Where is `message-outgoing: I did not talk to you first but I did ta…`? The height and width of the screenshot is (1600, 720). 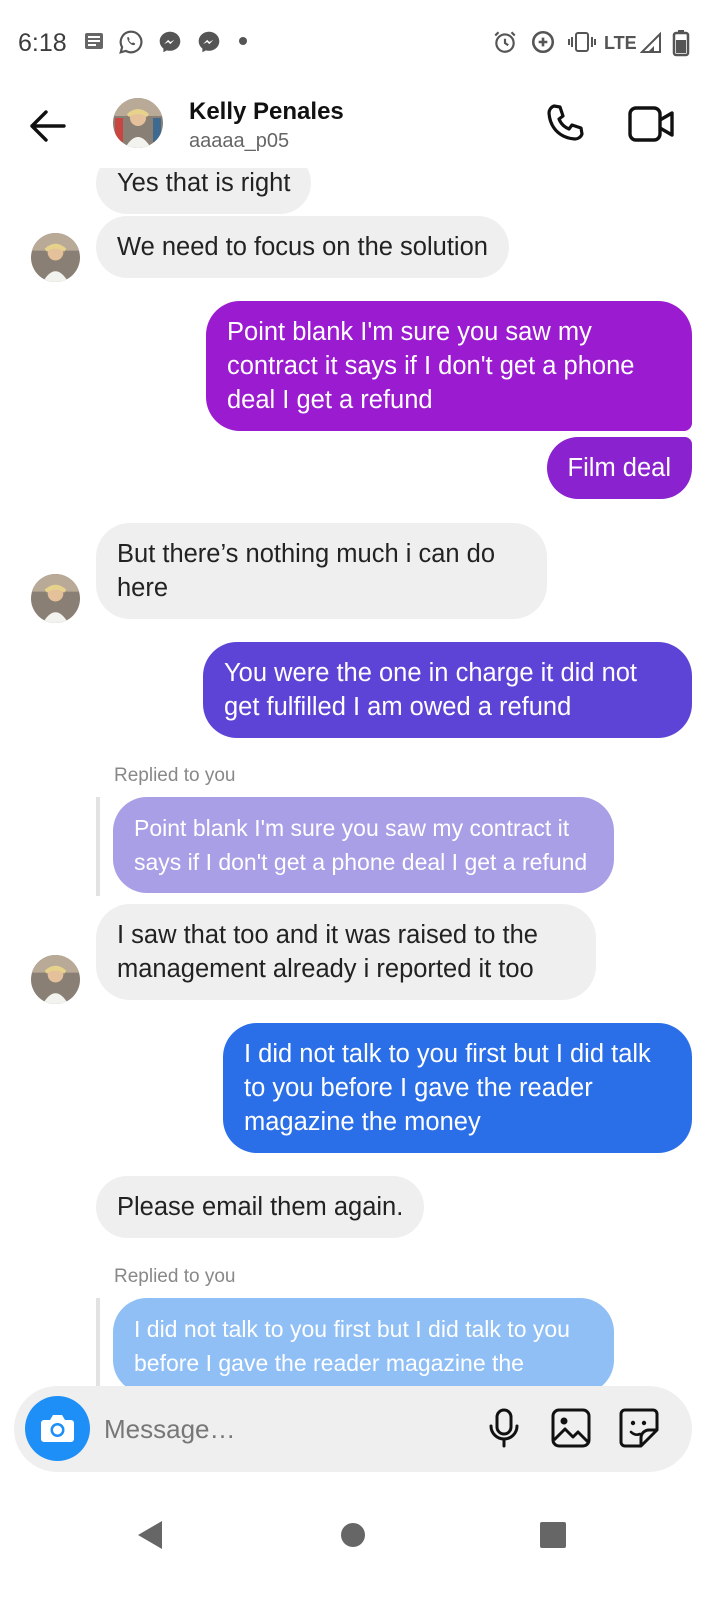 message-outgoing: I did not talk to you first but I did ta… is located at coordinates (457, 1088).